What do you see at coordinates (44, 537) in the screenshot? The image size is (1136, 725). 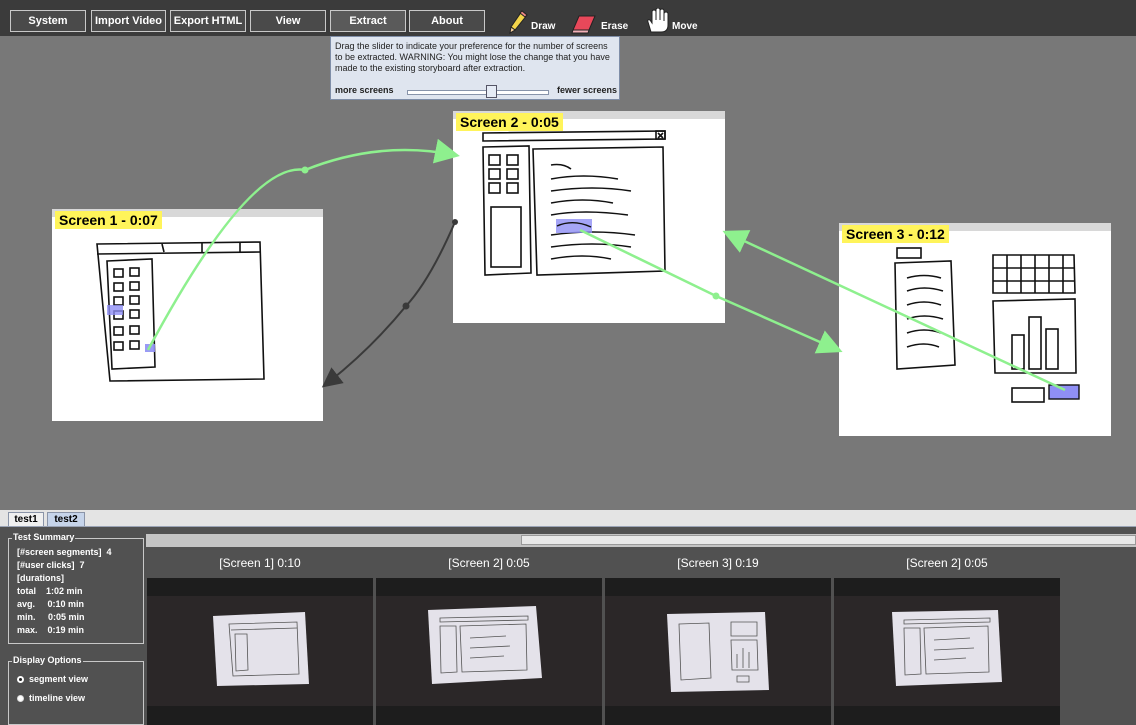 I see `test-summary-legend: Test Summary` at bounding box center [44, 537].